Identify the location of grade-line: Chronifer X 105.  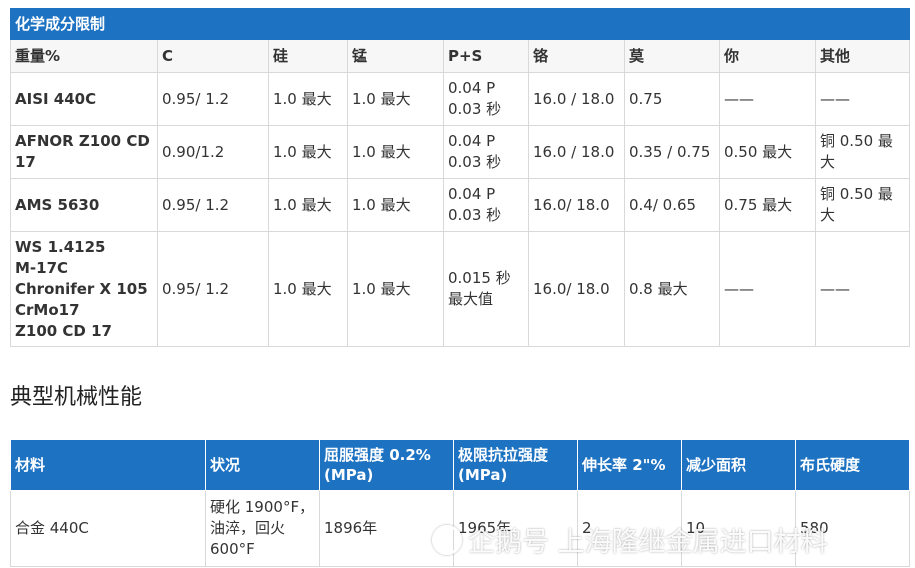
(81, 288).